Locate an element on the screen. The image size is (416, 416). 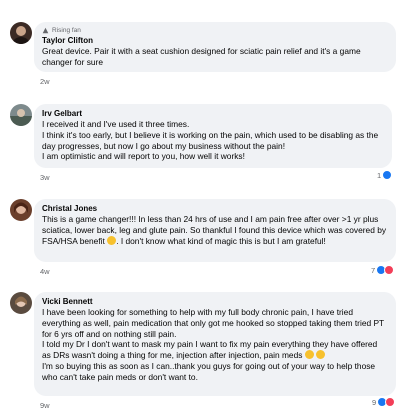
comment-time: 9w is located at coordinates (45, 405).